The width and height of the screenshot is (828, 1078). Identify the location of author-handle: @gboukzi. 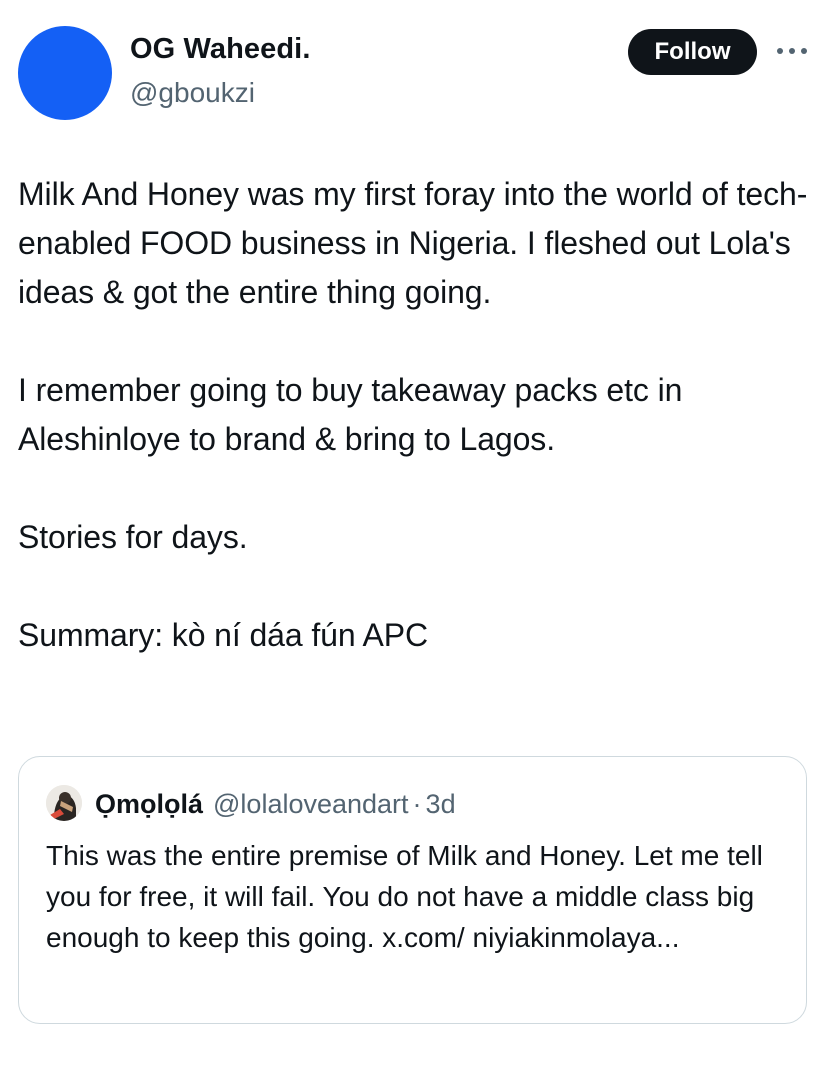
(192, 93).